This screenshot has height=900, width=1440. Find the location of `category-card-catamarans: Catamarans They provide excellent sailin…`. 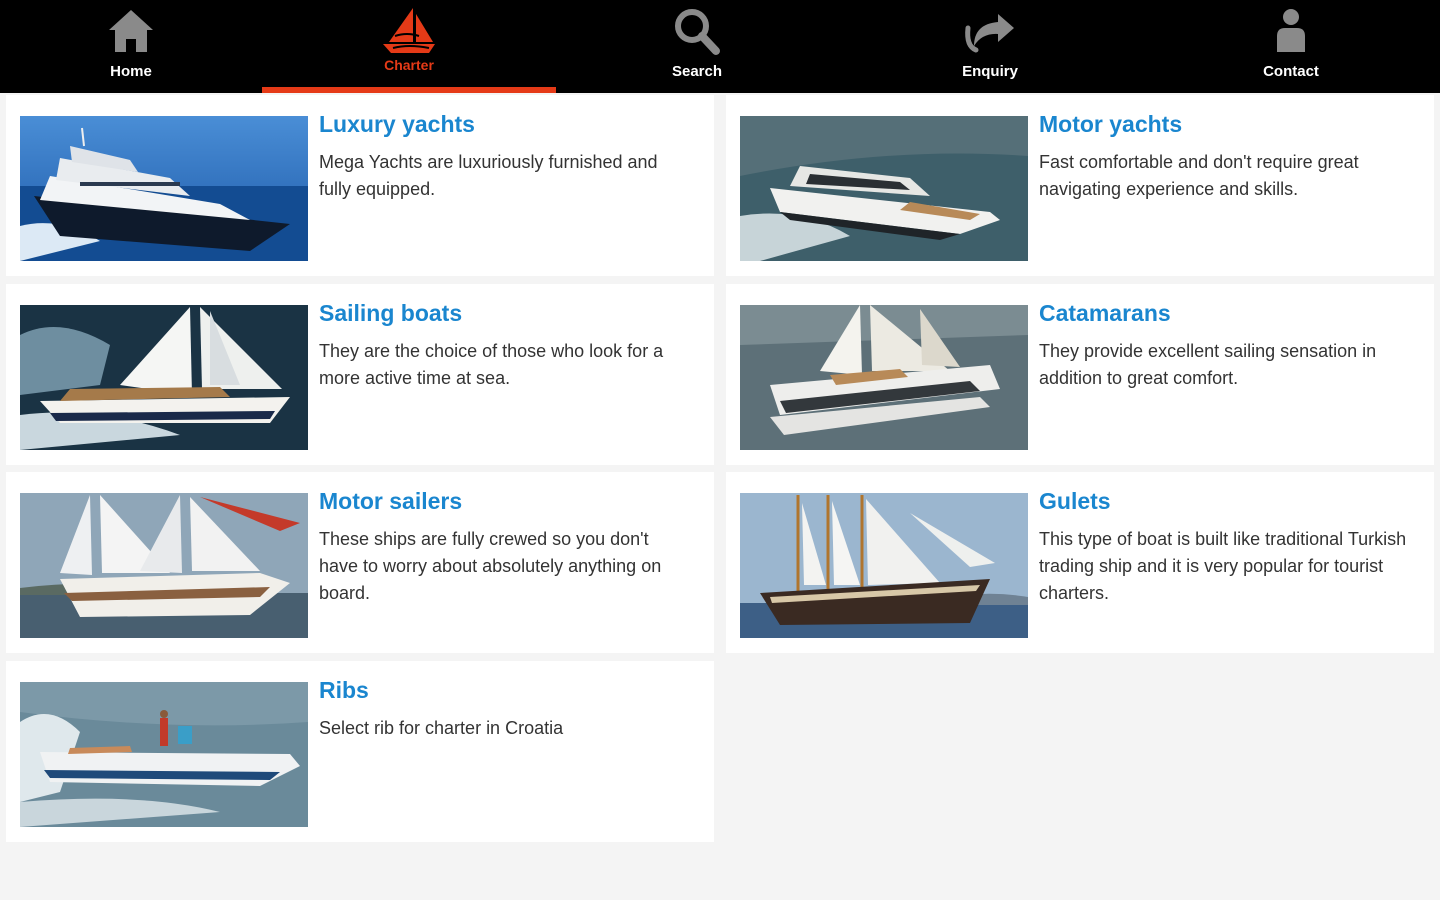

category-card-catamarans: Catamarans They provide excellent sailin… is located at coordinates (1080, 374).